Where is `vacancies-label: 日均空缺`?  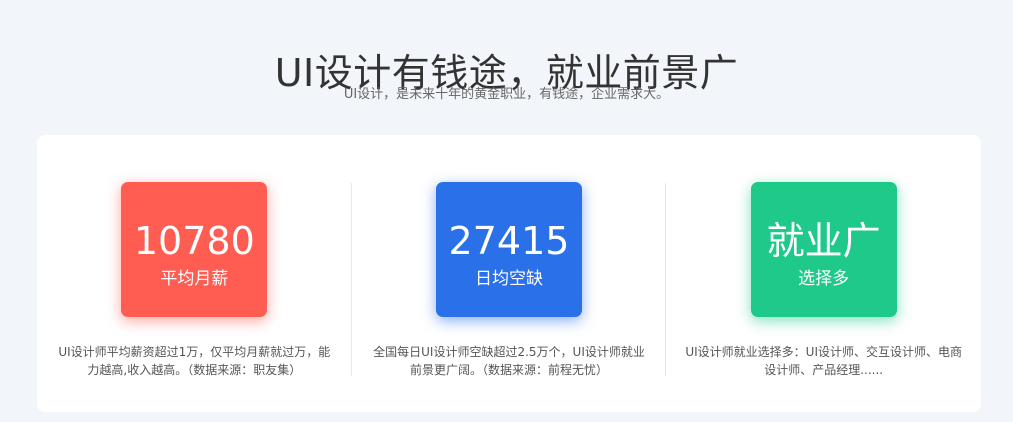
vacancies-label: 日均空缺 is located at coordinates (509, 279).